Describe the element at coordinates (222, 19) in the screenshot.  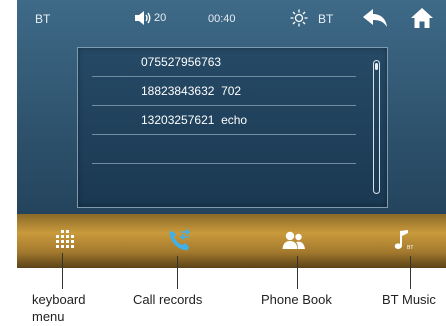
I see `clock-time: 00:40` at that location.